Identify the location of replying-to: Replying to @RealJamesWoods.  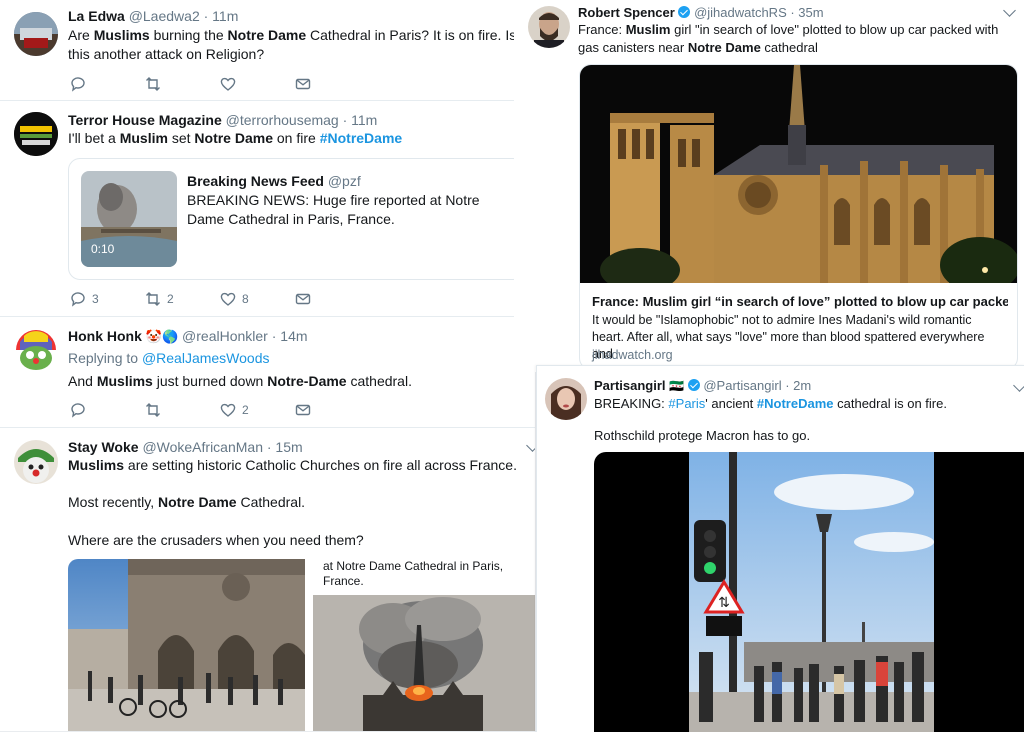
(169, 358).